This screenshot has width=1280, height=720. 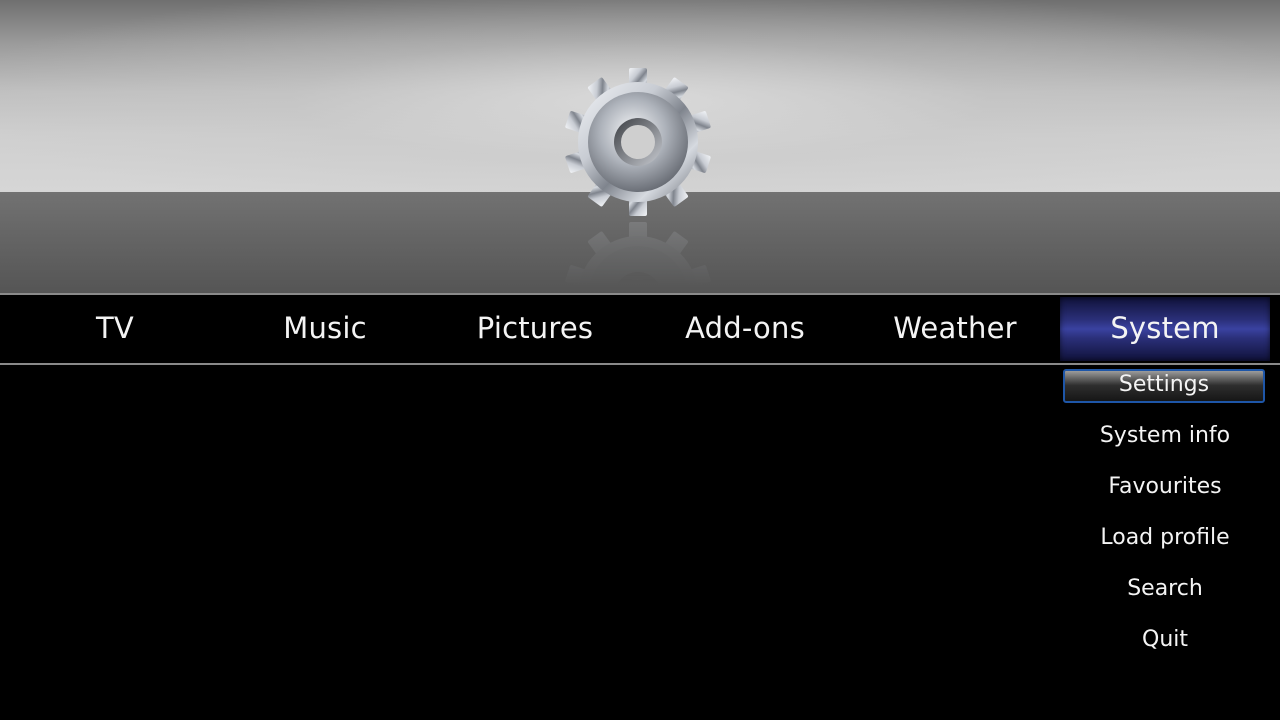 I want to click on menu-item-add-ons: Add-ons, so click(x=745, y=329).